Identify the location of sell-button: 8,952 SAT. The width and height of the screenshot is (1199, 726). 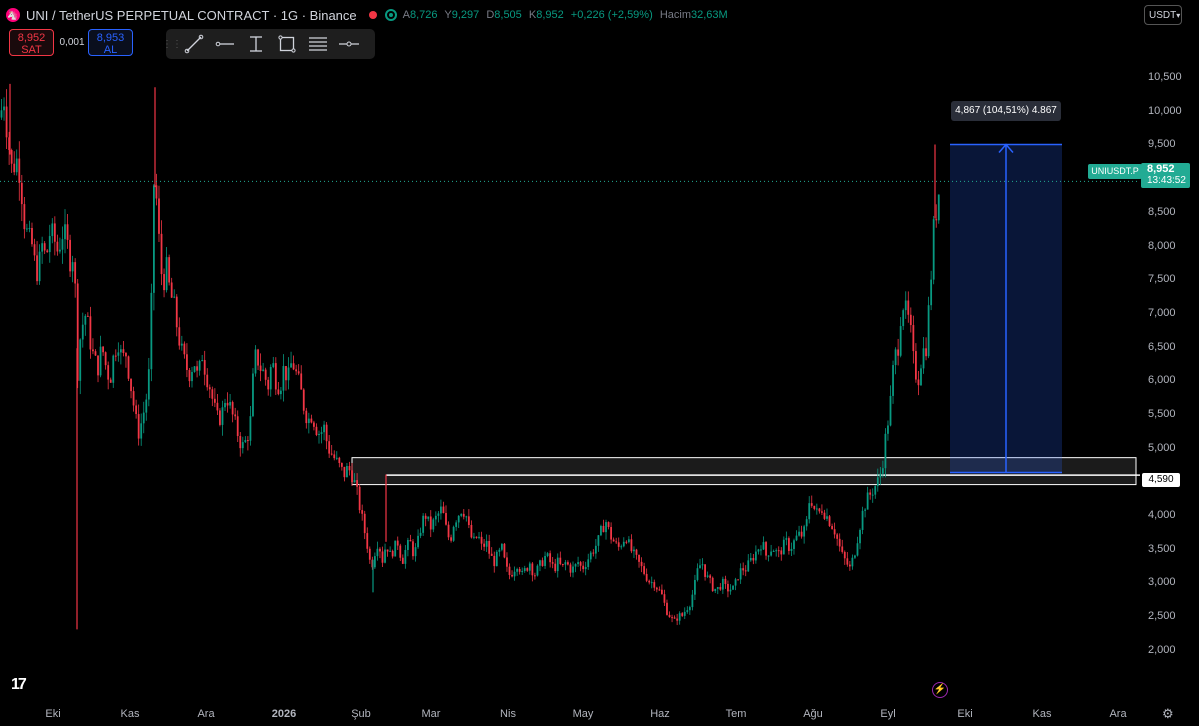
(31, 42).